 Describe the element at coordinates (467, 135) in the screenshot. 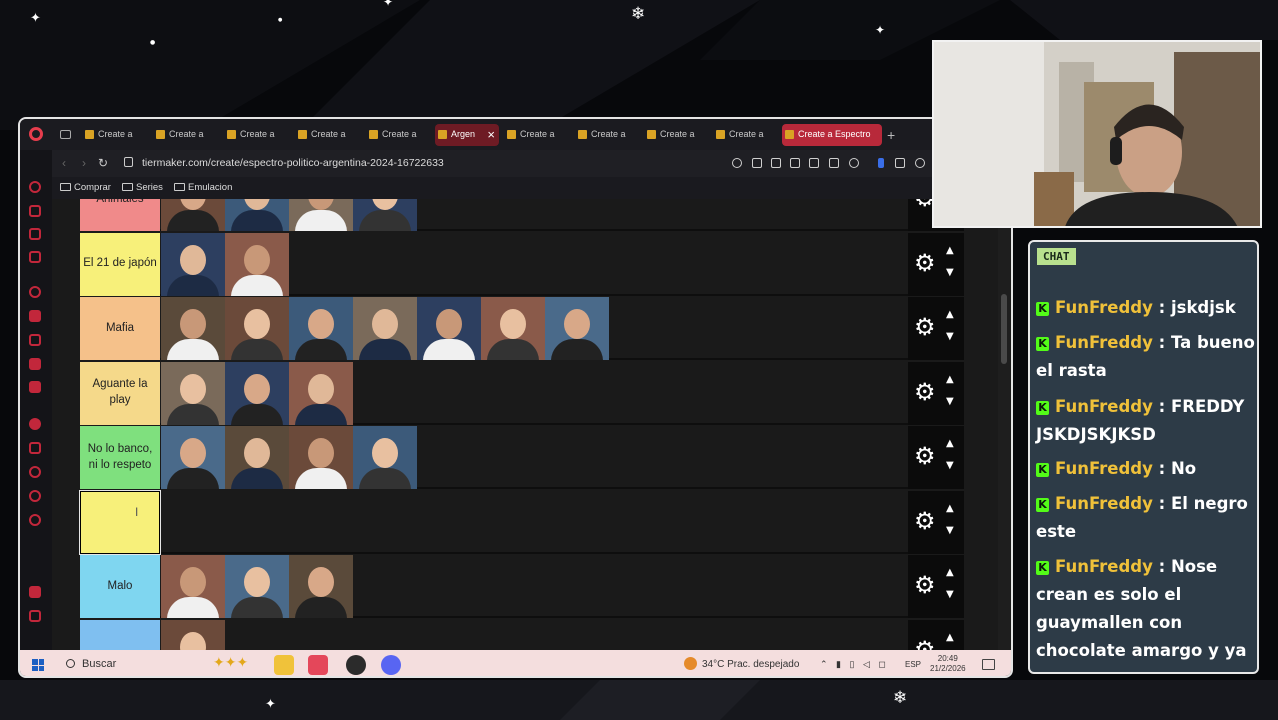

I see `browser-tab-active: Argen ×` at that location.